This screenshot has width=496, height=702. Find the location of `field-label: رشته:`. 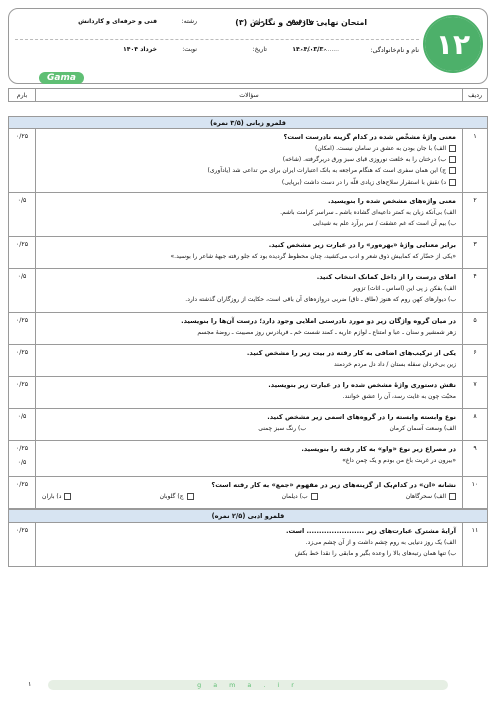

field-label: رشته: is located at coordinates (189, 21).